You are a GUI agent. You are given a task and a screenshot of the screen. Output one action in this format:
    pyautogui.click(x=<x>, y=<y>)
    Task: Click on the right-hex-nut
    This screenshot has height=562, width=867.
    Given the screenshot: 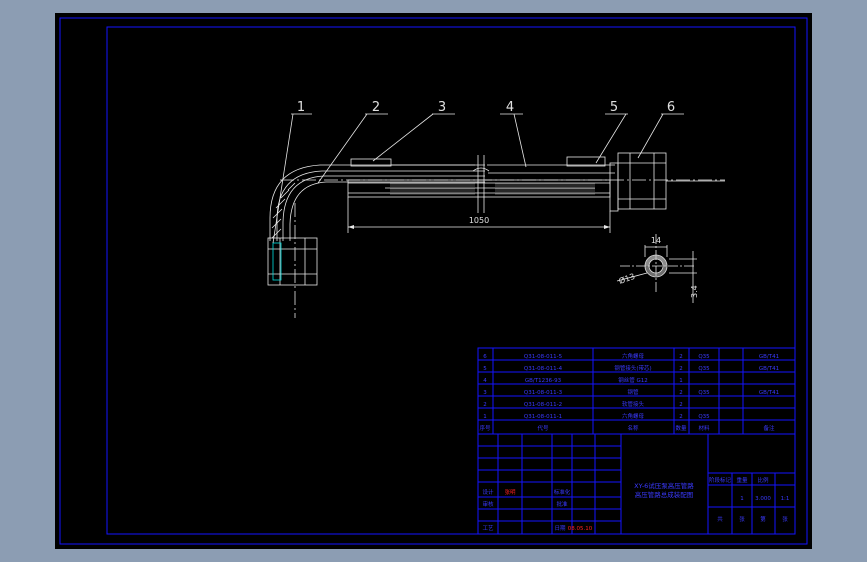 What is the action you would take?
    pyautogui.click(x=642, y=181)
    